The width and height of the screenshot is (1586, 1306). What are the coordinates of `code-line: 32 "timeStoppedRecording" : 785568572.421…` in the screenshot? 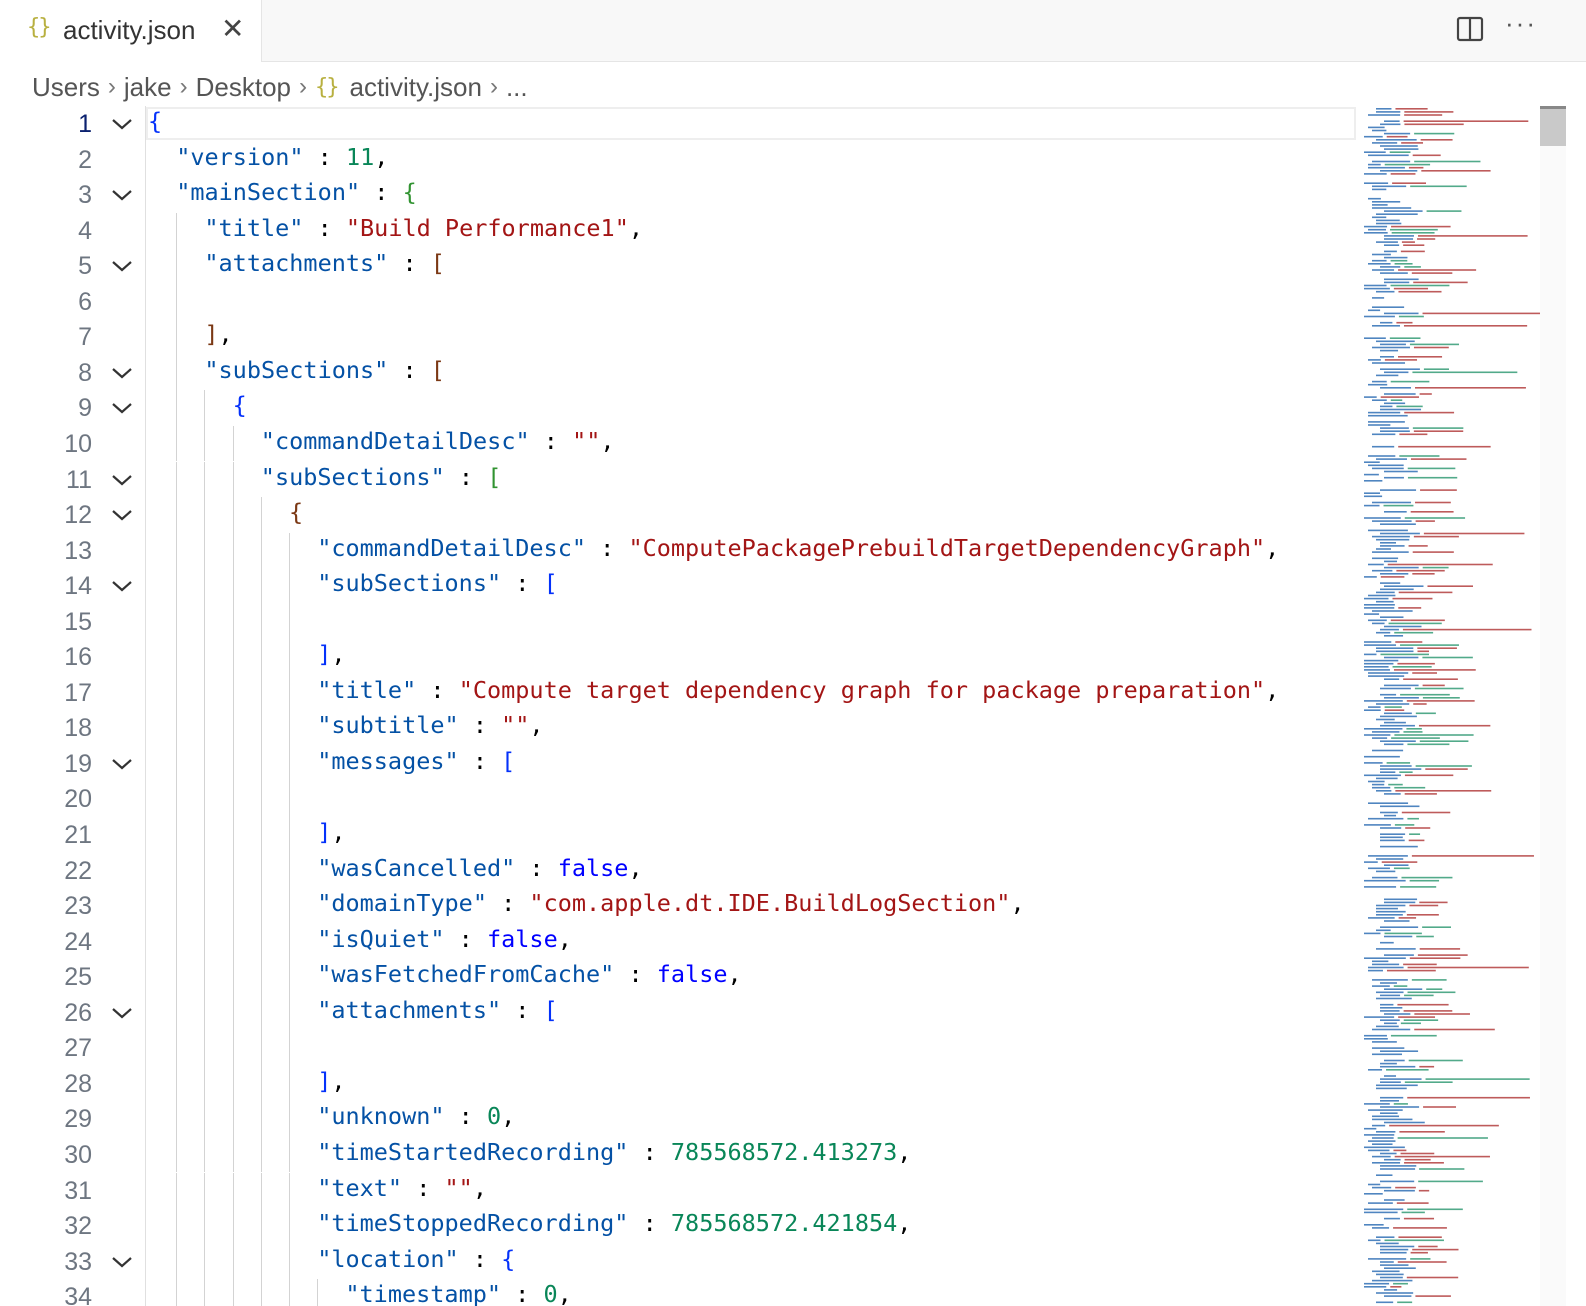 It's located at (770, 1226).